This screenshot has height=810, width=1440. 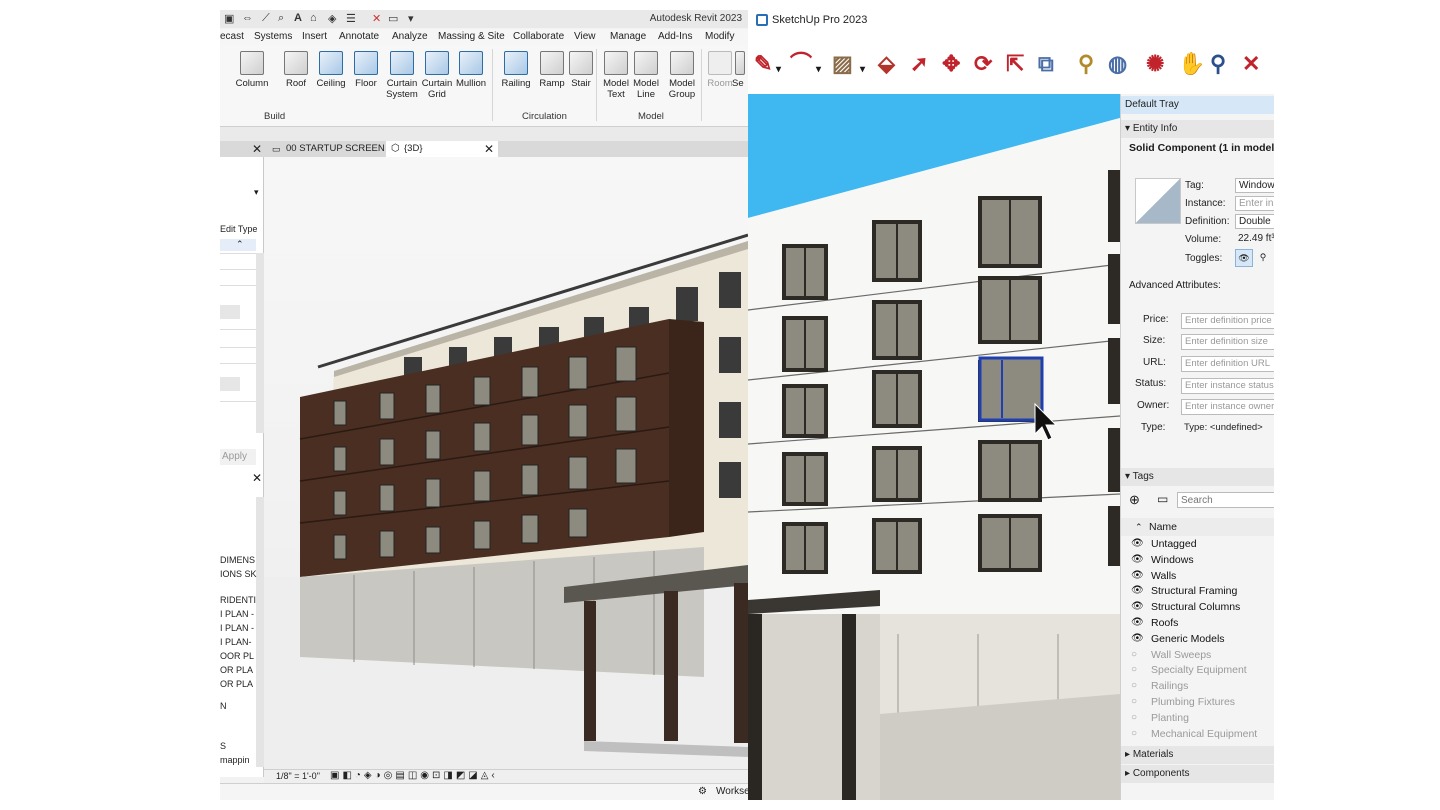 I want to click on tape-measure-icon: ⚲, so click(x=1086, y=64).